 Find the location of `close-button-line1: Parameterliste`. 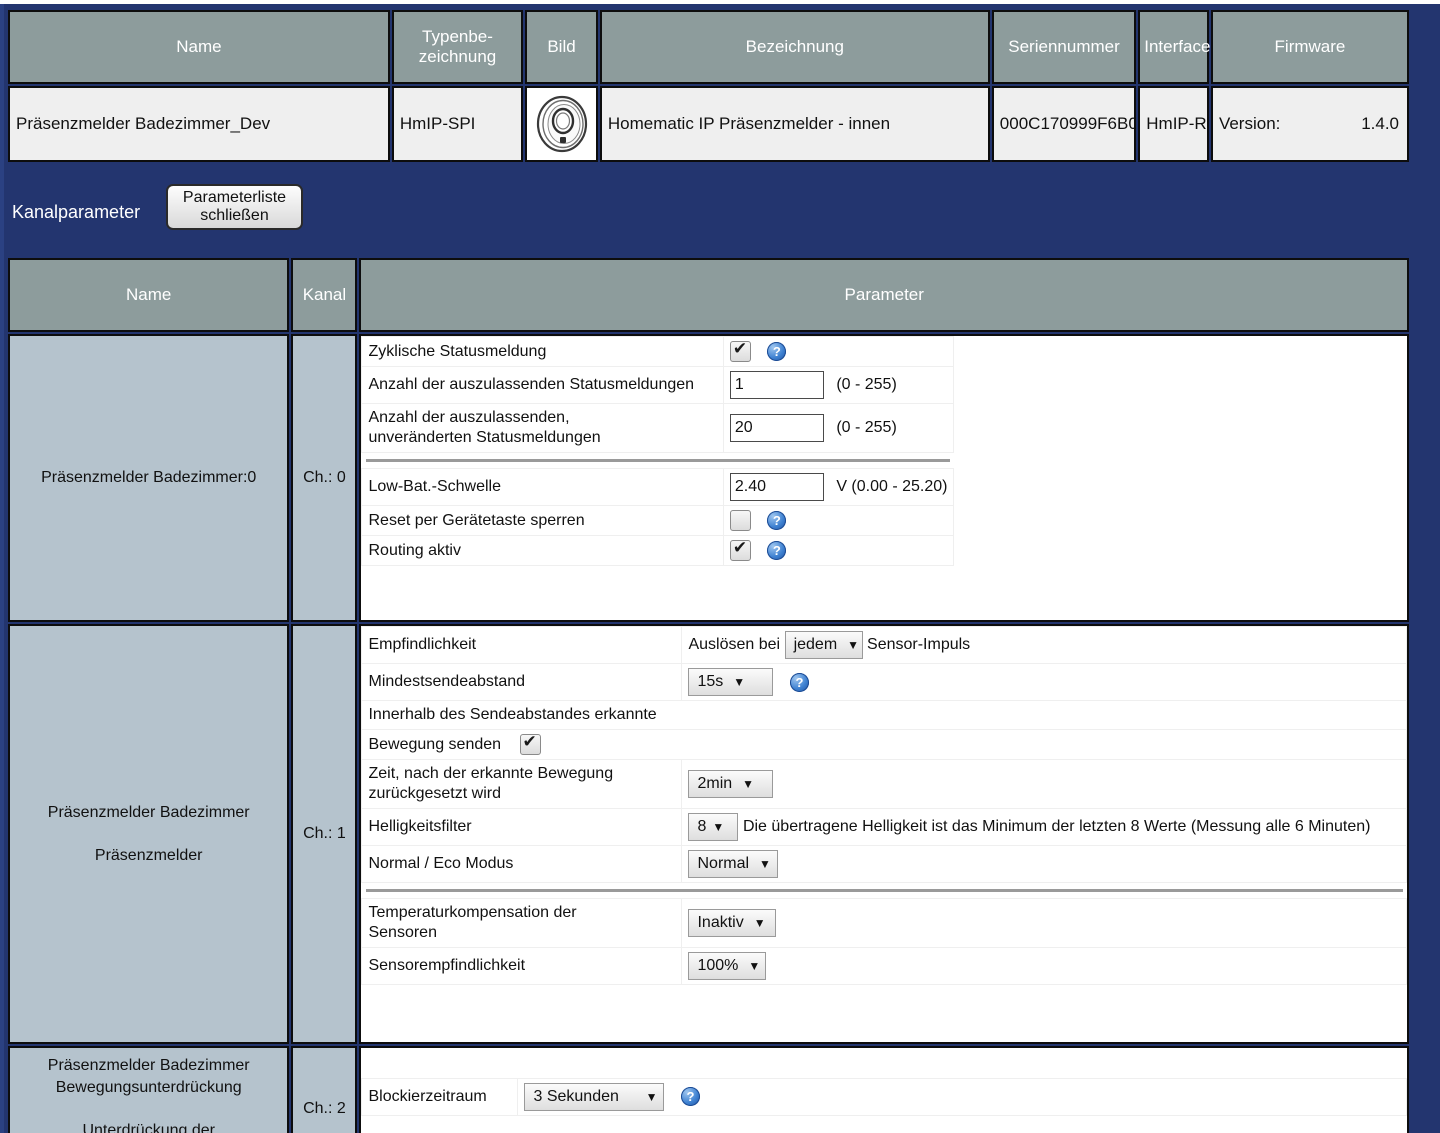

close-button-line1: Parameterliste is located at coordinates (234, 197).